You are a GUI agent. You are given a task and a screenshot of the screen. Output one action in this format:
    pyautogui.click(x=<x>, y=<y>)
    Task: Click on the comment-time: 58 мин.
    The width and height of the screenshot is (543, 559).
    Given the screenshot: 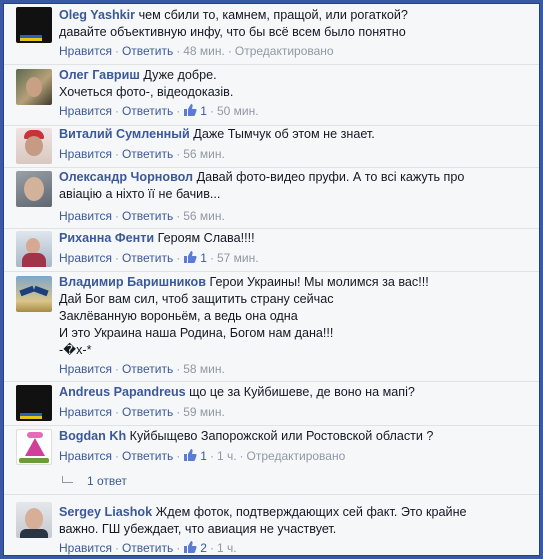 What is the action you would take?
    pyautogui.click(x=204, y=369)
    